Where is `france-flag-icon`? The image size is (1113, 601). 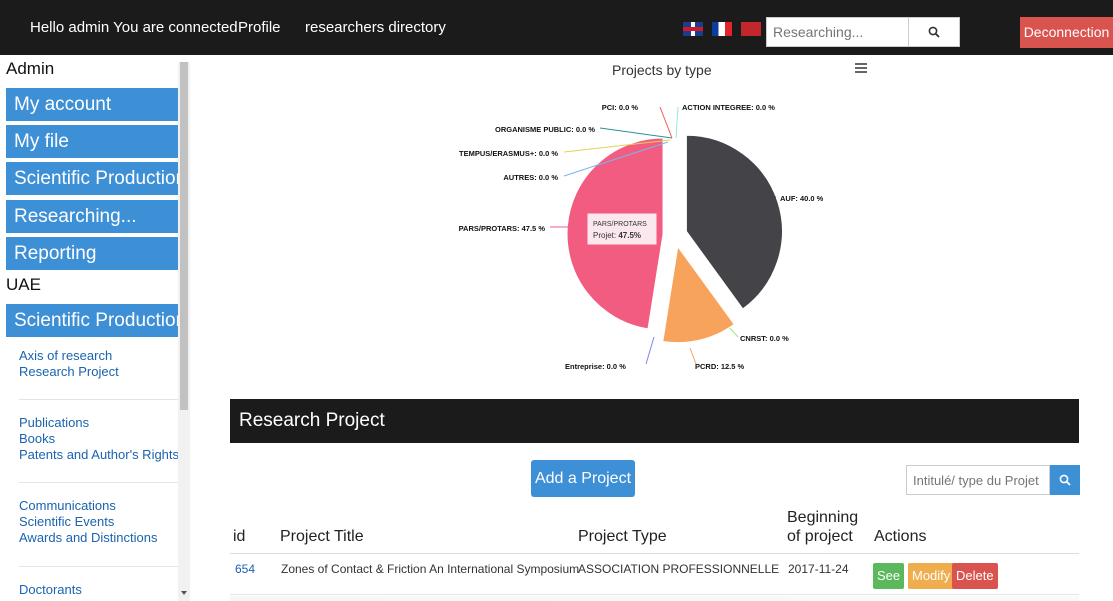 france-flag-icon is located at coordinates (722, 29).